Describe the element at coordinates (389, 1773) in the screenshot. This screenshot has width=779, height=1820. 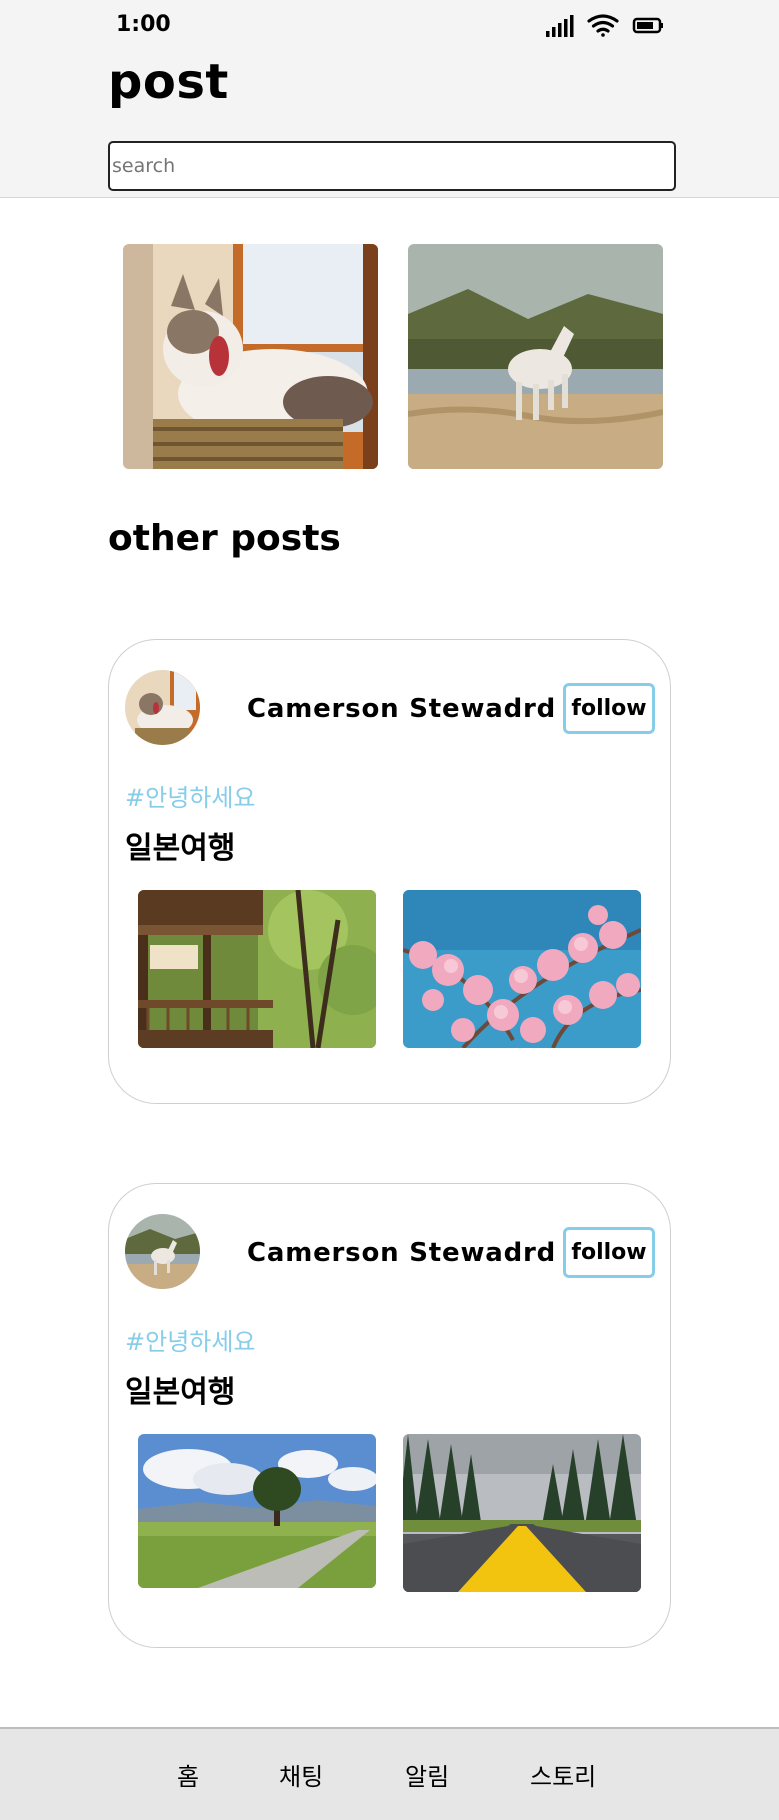
I see `bottom-navigation: 홈 채팅 알림 스토리` at that location.